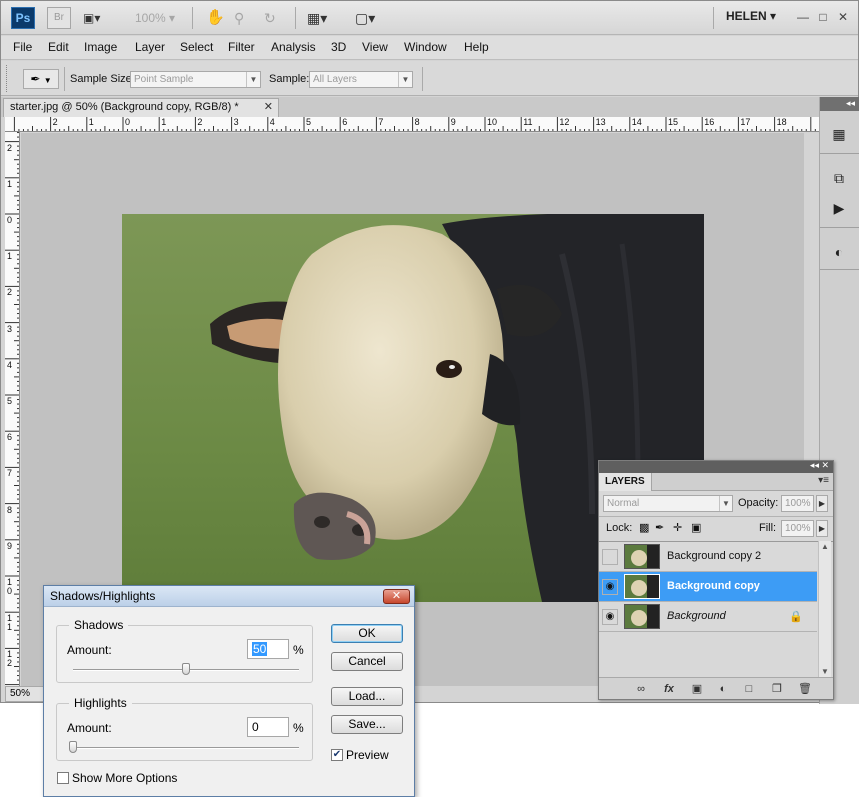 The width and height of the screenshot is (859, 797). Describe the element at coordinates (337, 755) in the screenshot. I see `preview-checkbox: ✔` at that location.